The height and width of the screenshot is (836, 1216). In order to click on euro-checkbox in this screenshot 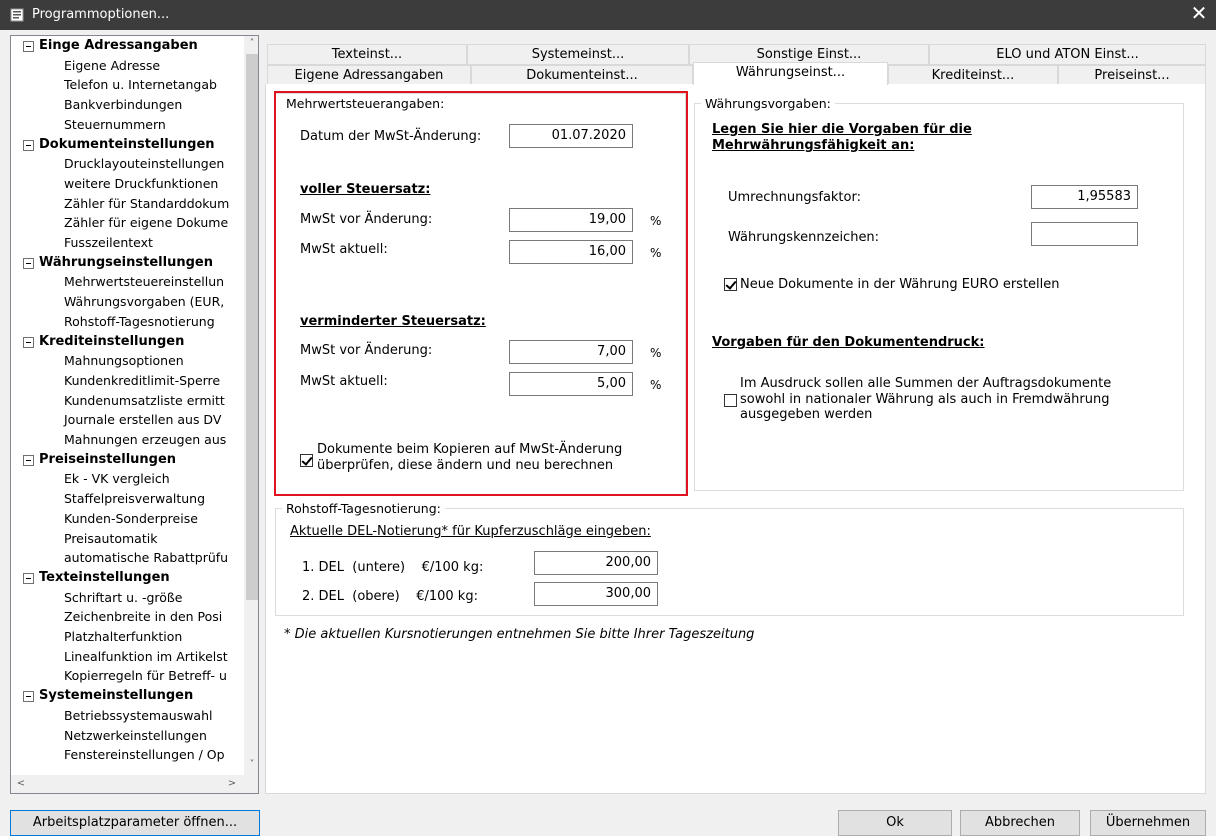, I will do `click(730, 284)`.